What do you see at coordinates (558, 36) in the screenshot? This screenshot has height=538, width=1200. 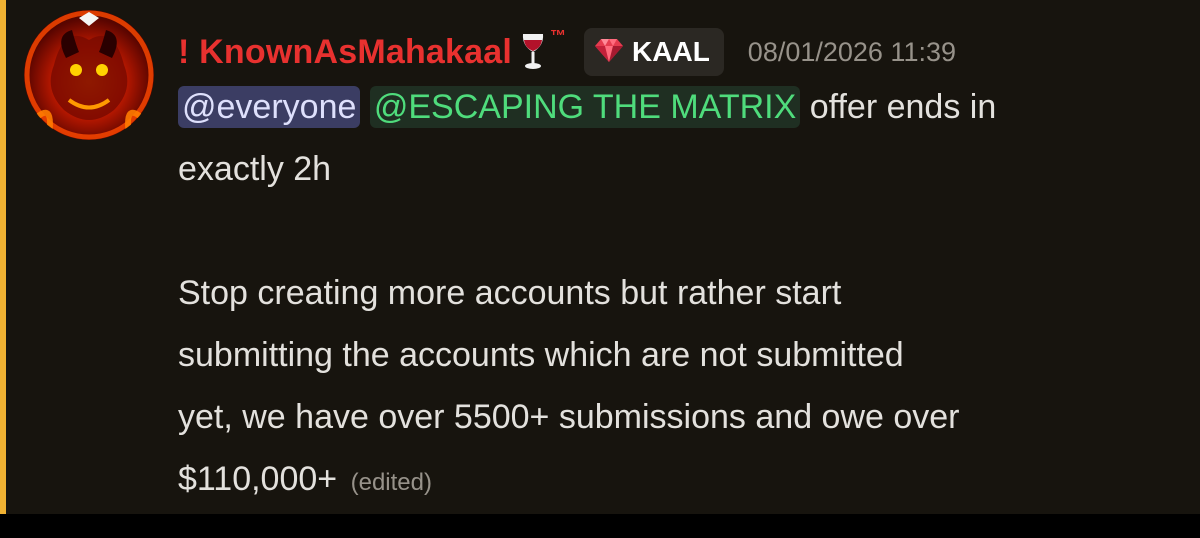 I see `trademark-symbol: ™` at bounding box center [558, 36].